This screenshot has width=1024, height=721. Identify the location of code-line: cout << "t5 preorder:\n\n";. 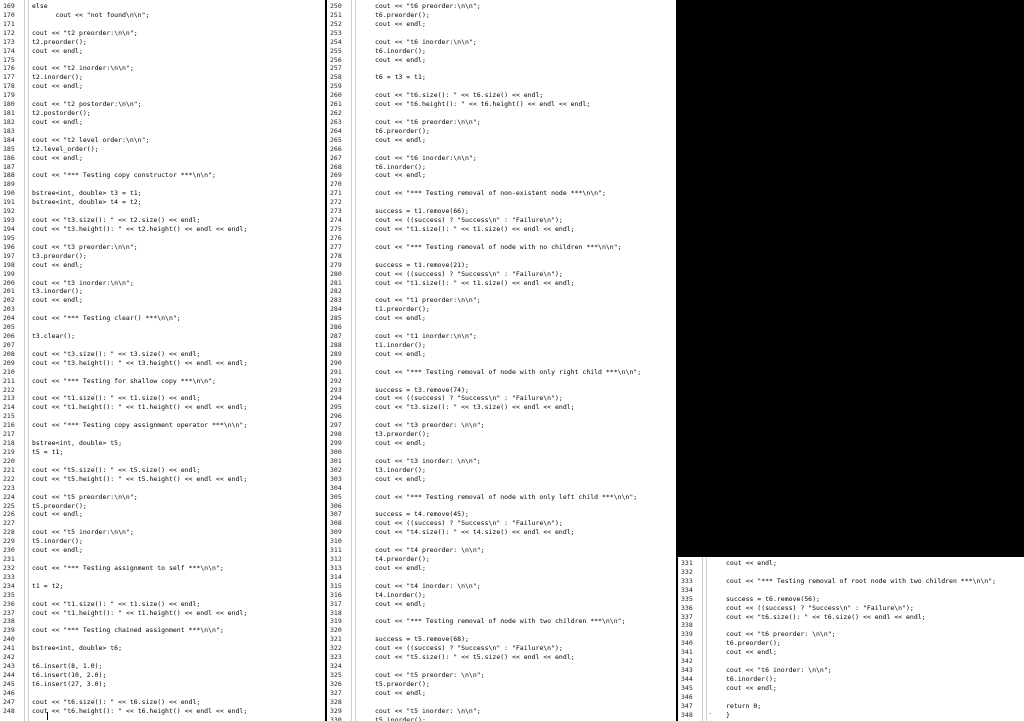
(85, 497).